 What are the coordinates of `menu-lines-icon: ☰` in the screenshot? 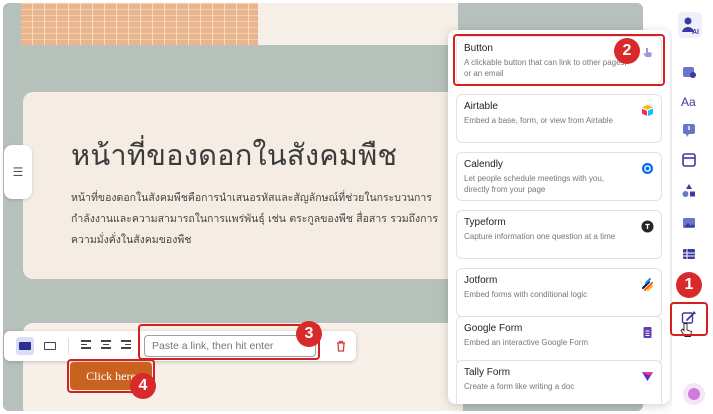 It's located at (18, 172).